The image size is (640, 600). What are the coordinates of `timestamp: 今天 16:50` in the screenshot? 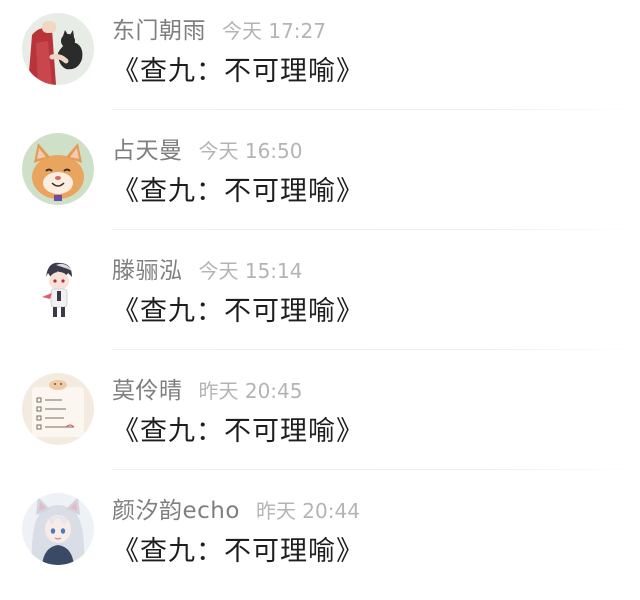 It's located at (250, 151).